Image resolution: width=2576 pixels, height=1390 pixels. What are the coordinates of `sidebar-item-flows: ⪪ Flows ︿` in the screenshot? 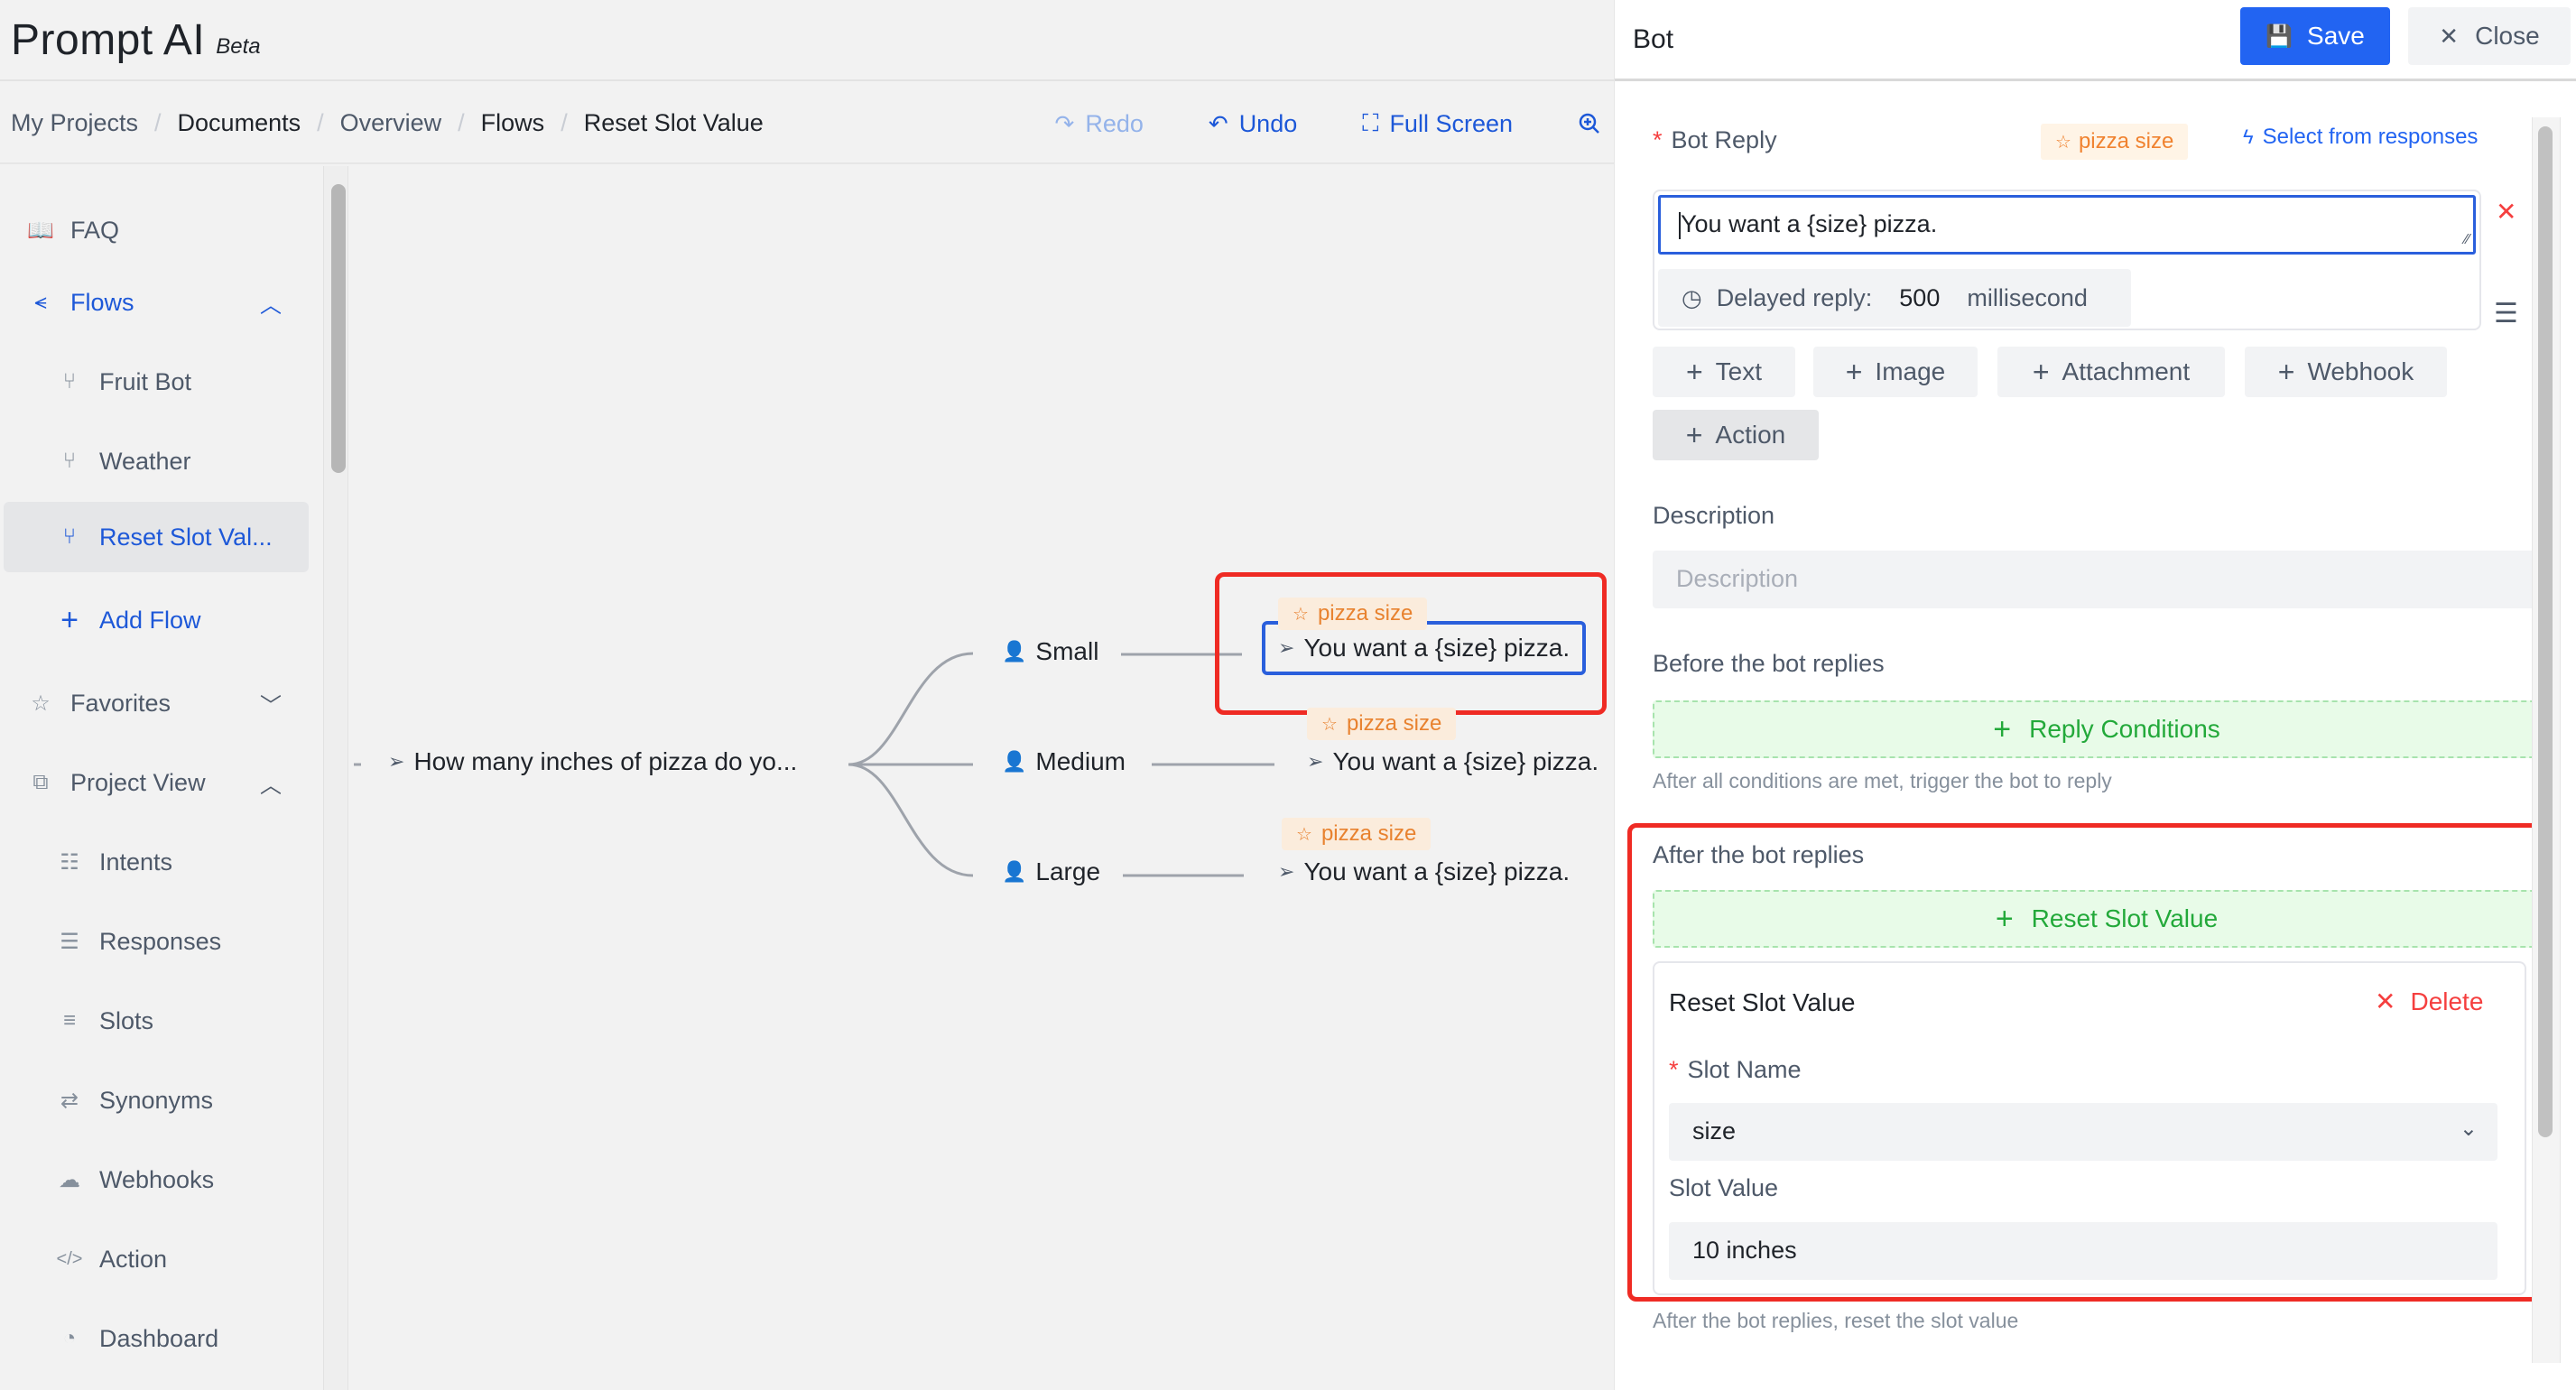 It's located at (156, 302).